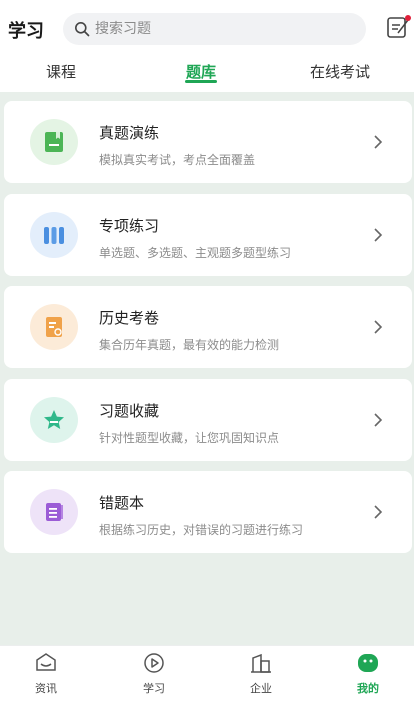  I want to click on card-title: 错题本, so click(122, 503).